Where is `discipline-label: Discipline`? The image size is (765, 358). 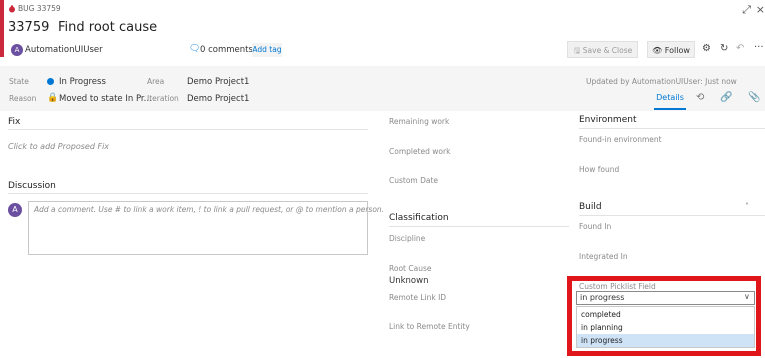
discipline-label: Discipline is located at coordinates (407, 238).